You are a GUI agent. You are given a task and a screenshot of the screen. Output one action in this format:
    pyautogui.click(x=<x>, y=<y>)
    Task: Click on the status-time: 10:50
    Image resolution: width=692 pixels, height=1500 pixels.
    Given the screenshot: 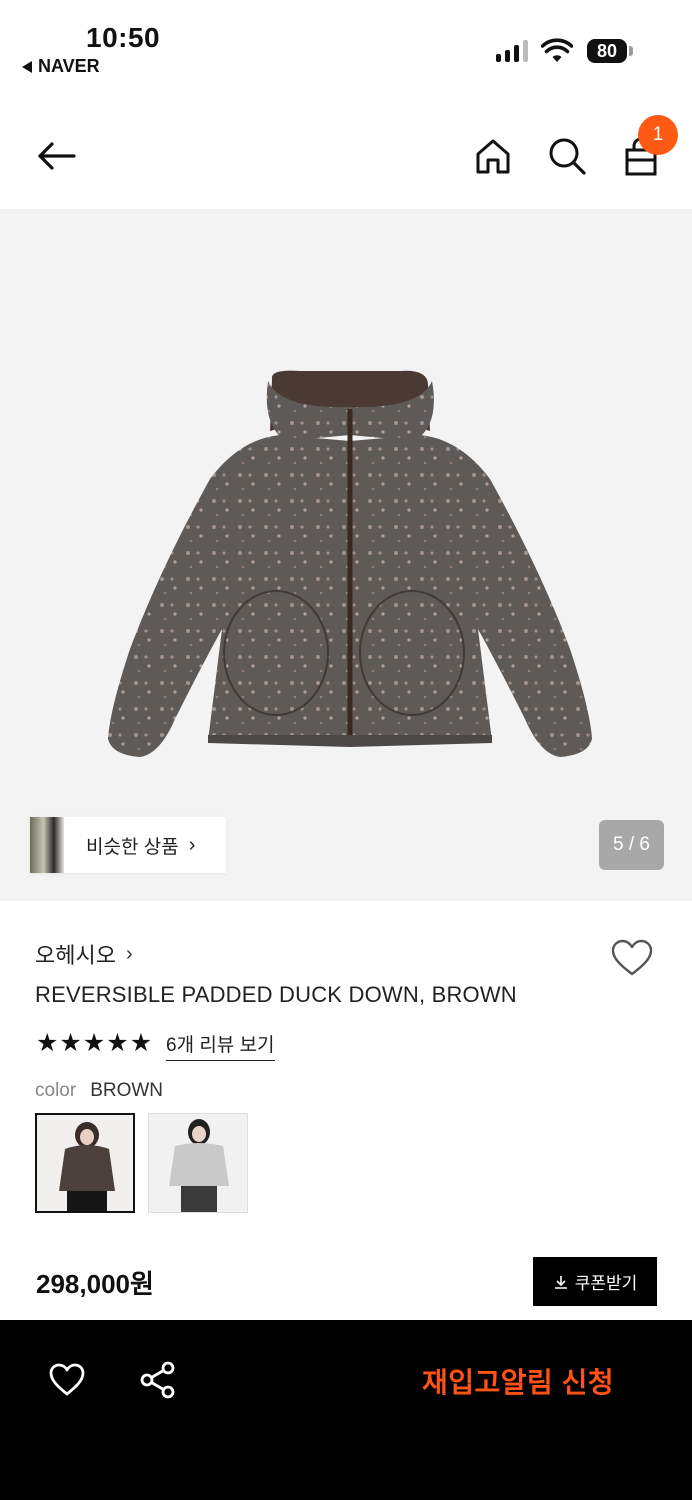 What is the action you would take?
    pyautogui.click(x=123, y=37)
    